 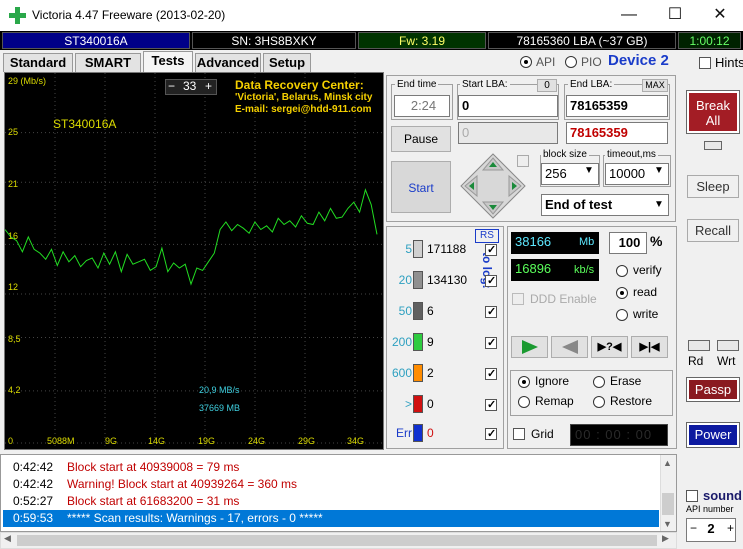 What do you see at coordinates (421, 187) in the screenshot?
I see `start-button: Start` at bounding box center [421, 187].